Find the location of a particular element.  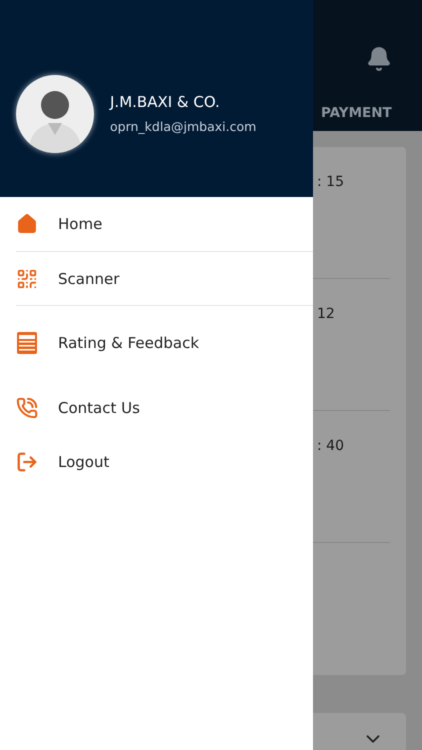

qr-code-icon is located at coordinates (27, 279).